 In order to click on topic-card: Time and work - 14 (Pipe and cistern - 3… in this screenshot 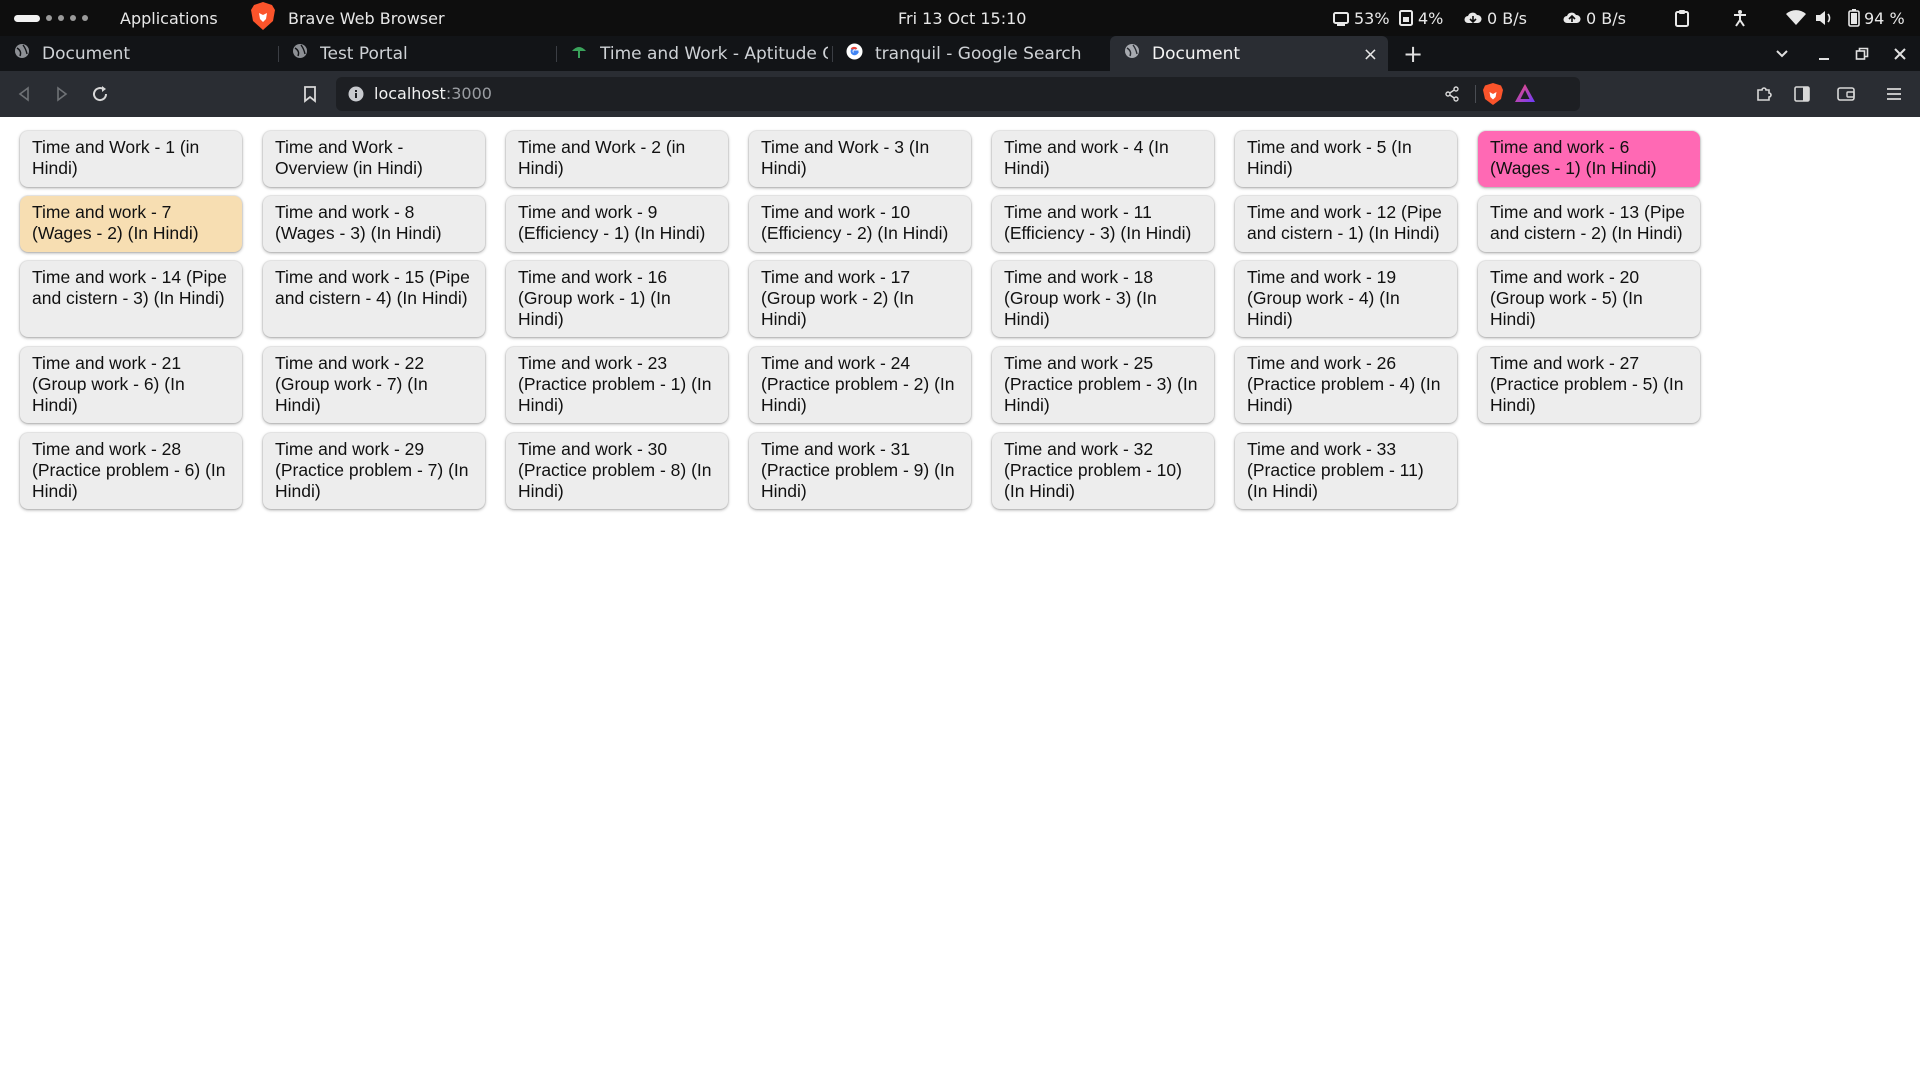, I will do `click(131, 299)`.